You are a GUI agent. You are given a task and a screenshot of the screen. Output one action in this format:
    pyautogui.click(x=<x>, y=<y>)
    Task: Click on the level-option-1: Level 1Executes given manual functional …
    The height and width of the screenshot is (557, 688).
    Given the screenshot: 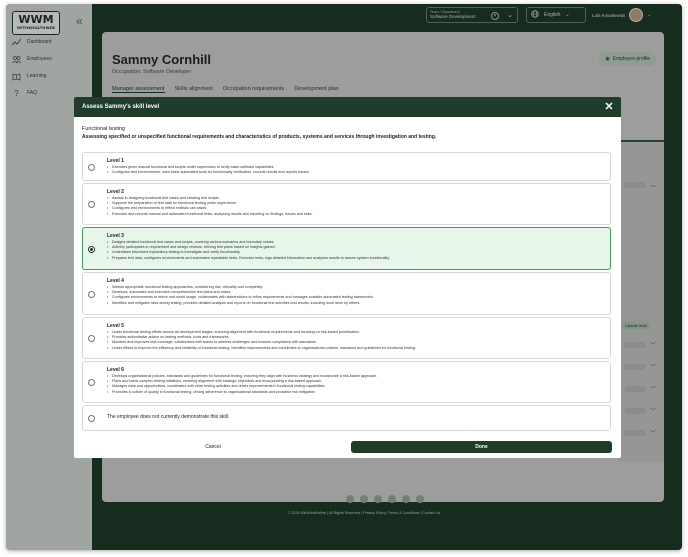 What is the action you would take?
    pyautogui.click(x=346, y=166)
    